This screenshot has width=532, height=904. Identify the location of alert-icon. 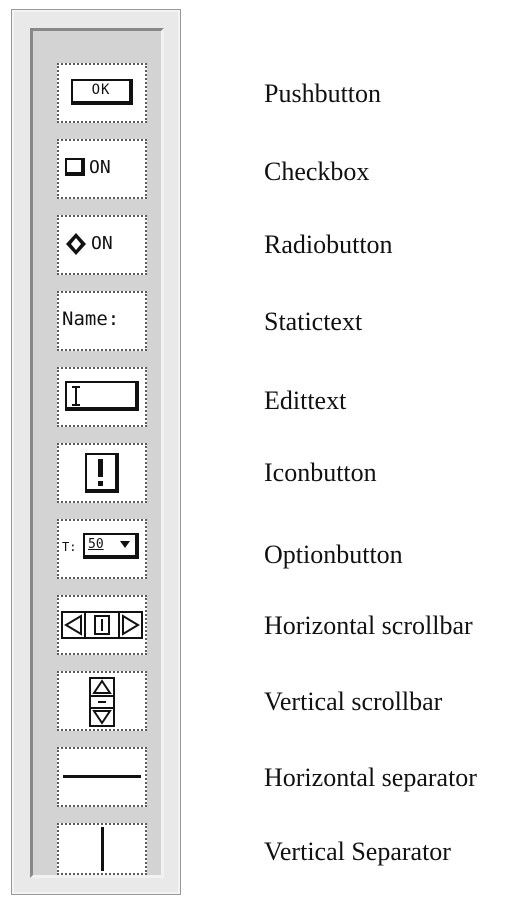
(102, 473).